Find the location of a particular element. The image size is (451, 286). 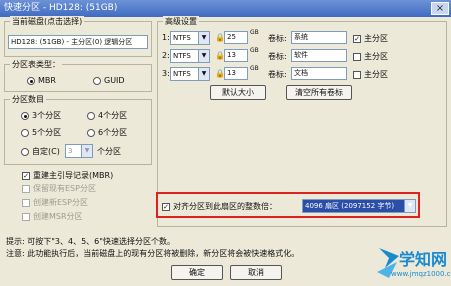

row-index: 2: is located at coordinates (166, 55).